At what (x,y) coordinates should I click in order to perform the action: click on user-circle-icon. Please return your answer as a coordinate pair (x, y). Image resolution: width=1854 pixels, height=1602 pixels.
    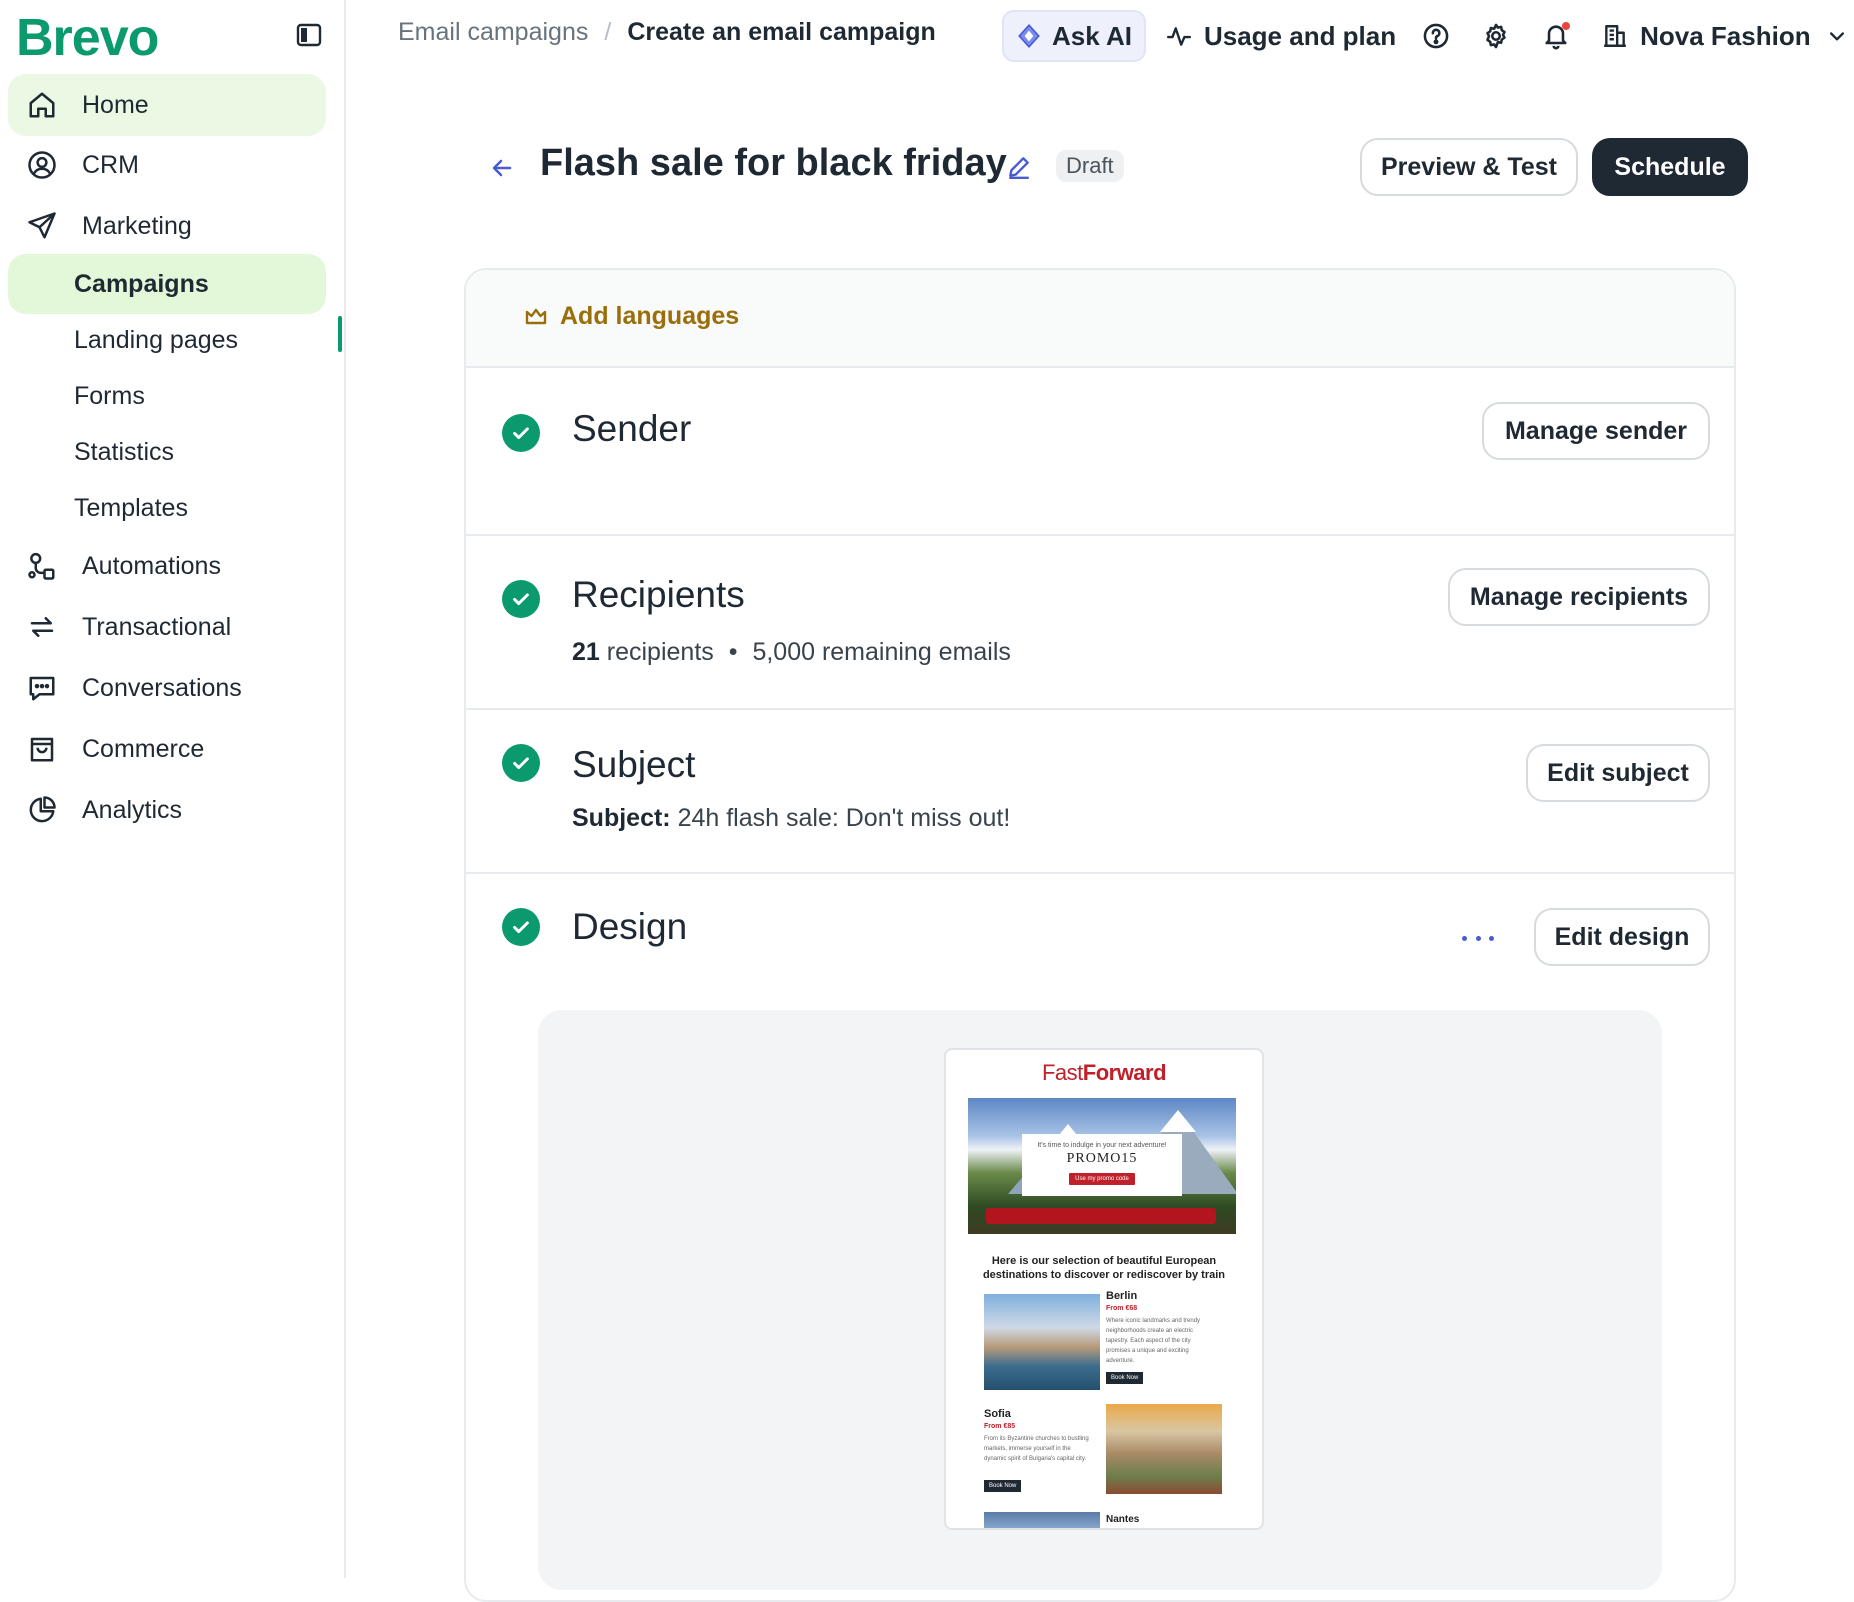
    Looking at the image, I should click on (42, 165).